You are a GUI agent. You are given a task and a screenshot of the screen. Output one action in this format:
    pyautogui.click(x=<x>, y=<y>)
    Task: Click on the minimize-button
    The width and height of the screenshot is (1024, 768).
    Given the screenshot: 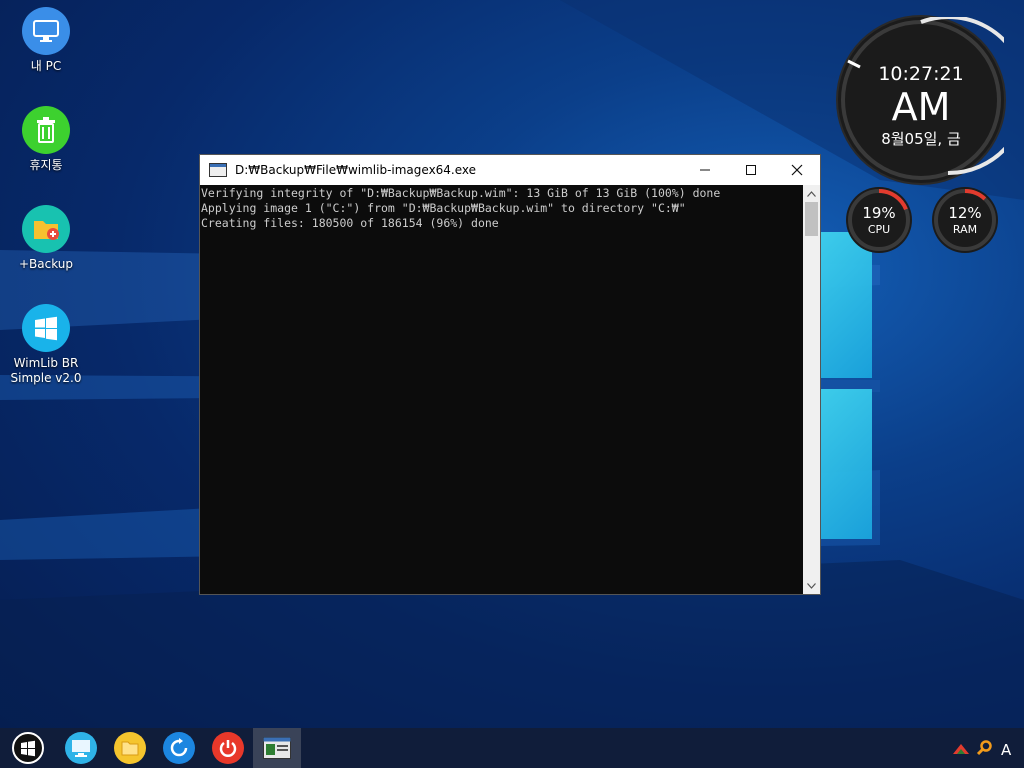 What is the action you would take?
    pyautogui.click(x=705, y=170)
    